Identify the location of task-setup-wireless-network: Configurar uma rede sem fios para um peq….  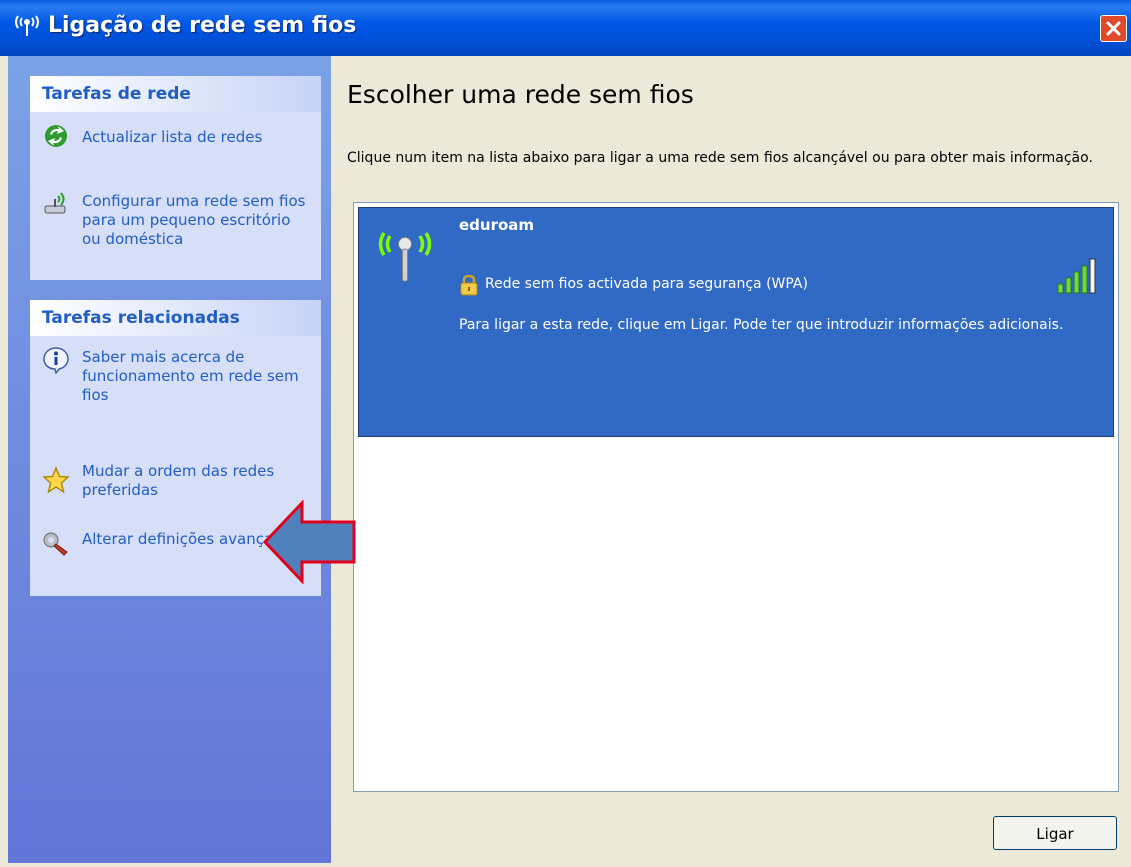
(175, 225).